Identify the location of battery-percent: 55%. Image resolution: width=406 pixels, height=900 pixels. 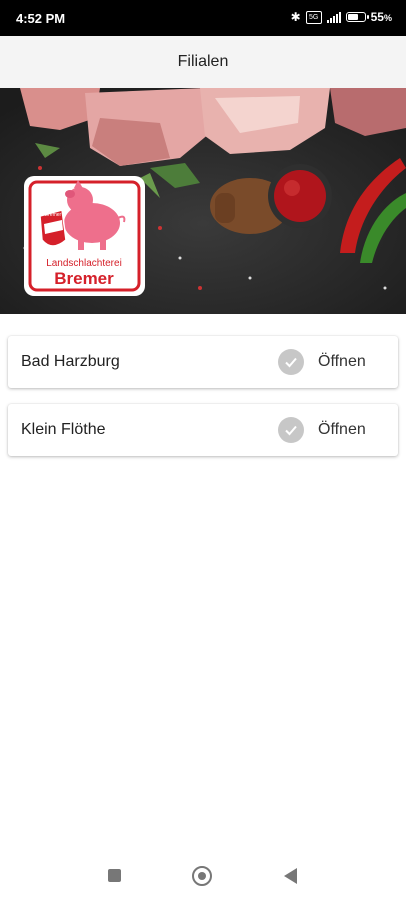
(381, 17).